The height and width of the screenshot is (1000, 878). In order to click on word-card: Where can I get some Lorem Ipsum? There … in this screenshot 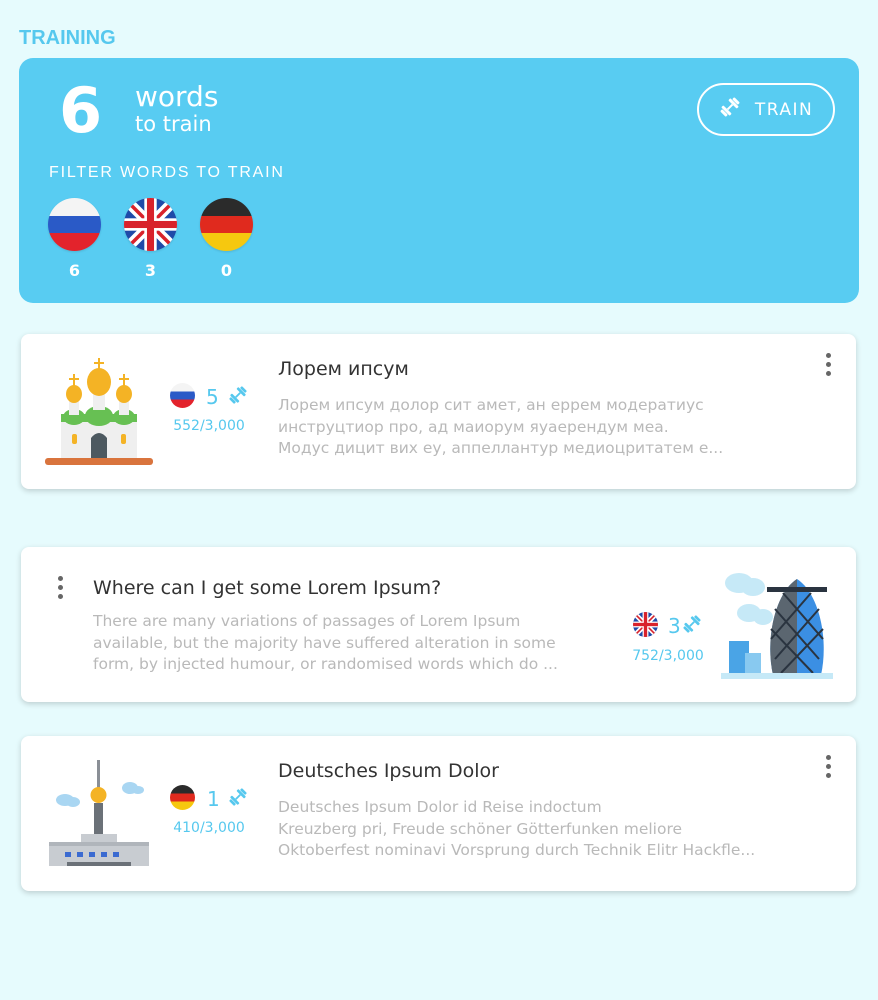, I will do `click(438, 624)`.